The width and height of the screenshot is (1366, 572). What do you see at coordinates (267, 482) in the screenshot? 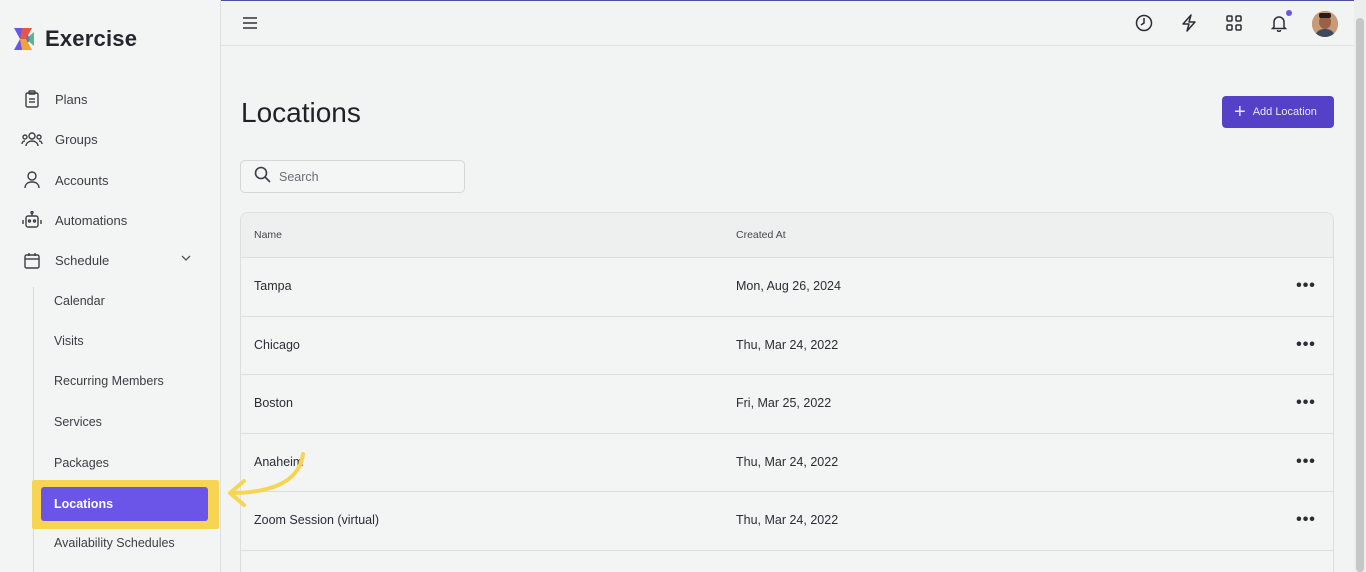
I see `tutorial-arrow-icon` at bounding box center [267, 482].